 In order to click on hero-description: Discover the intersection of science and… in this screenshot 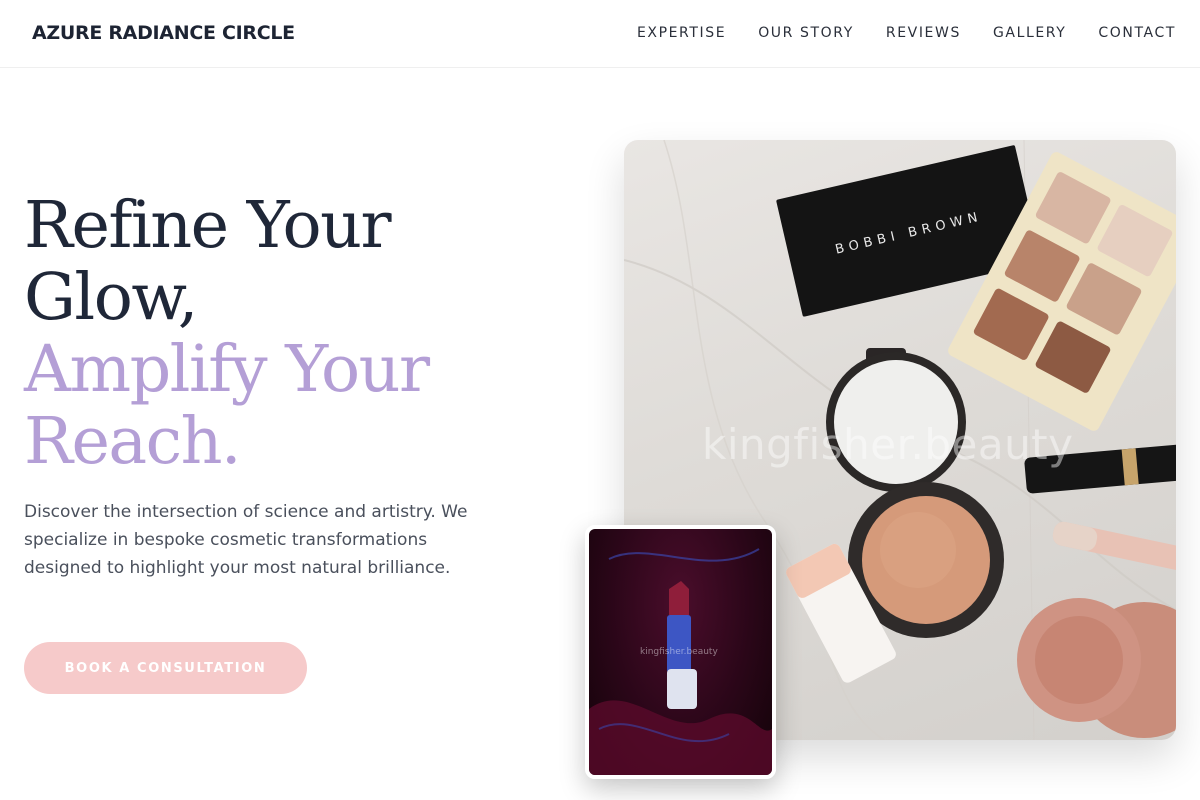, I will do `click(246, 540)`.